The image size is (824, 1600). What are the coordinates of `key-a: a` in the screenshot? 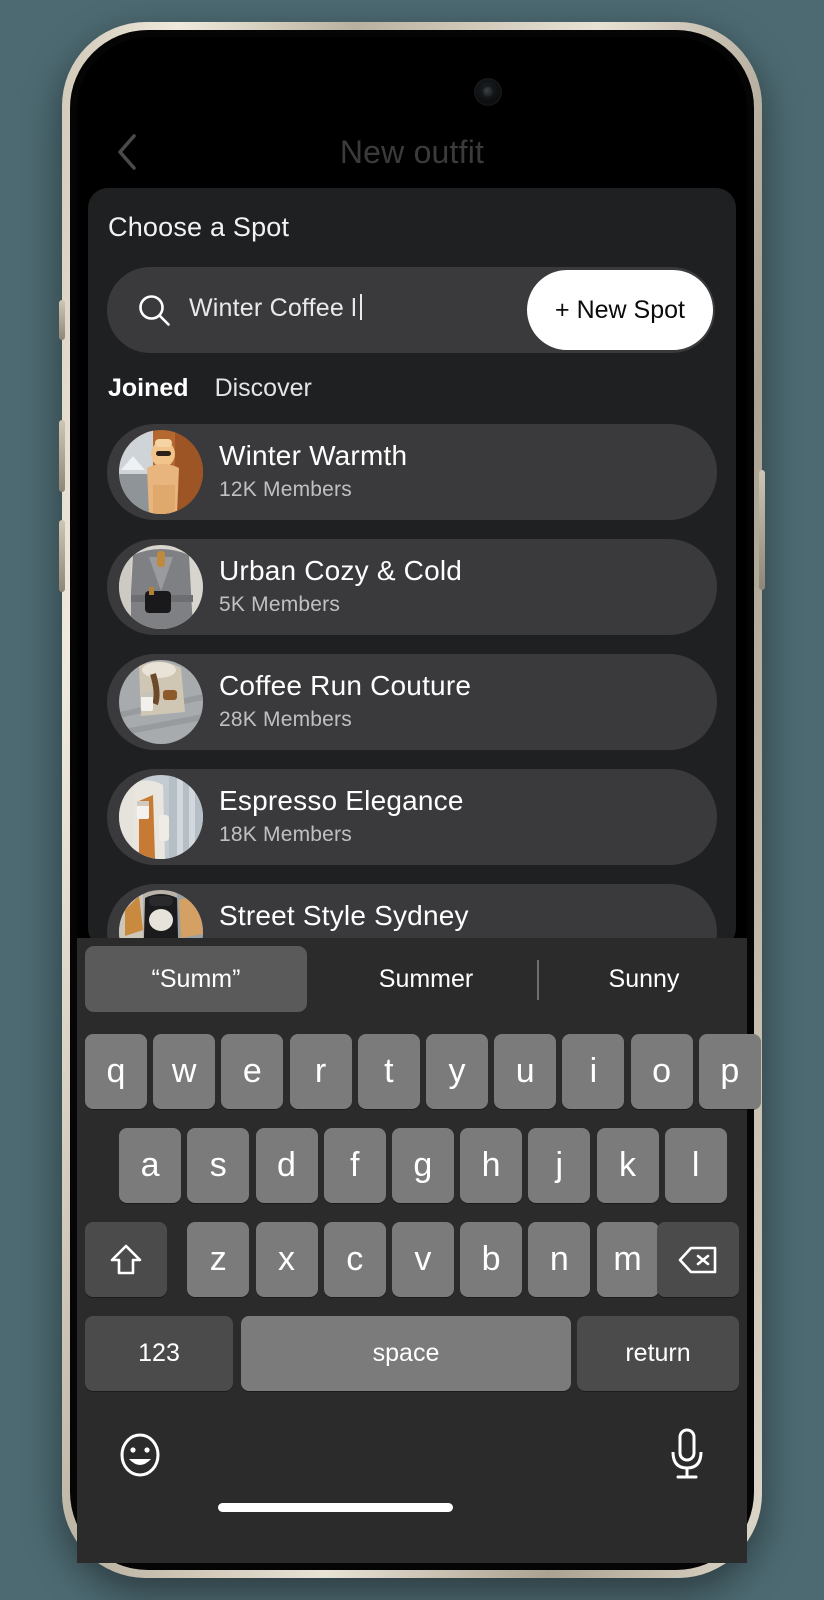 It's located at (150, 1165).